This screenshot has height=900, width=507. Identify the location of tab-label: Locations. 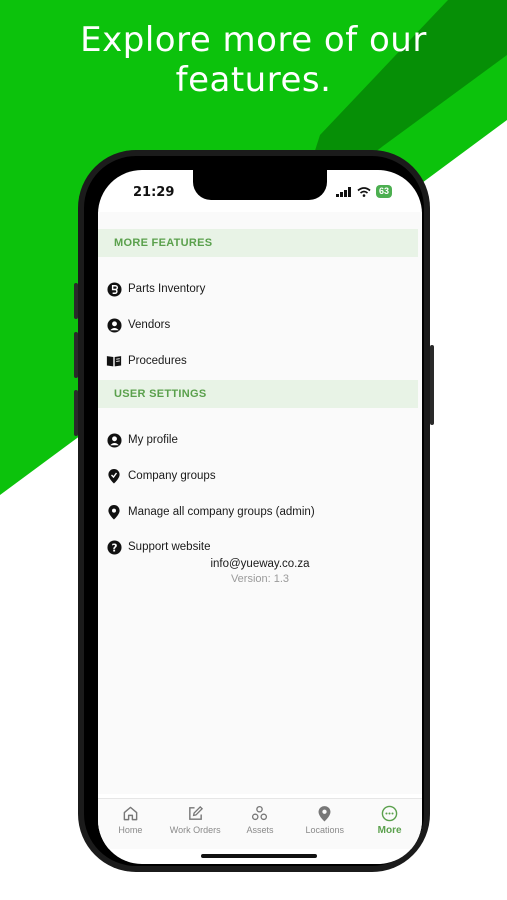
(325, 830).